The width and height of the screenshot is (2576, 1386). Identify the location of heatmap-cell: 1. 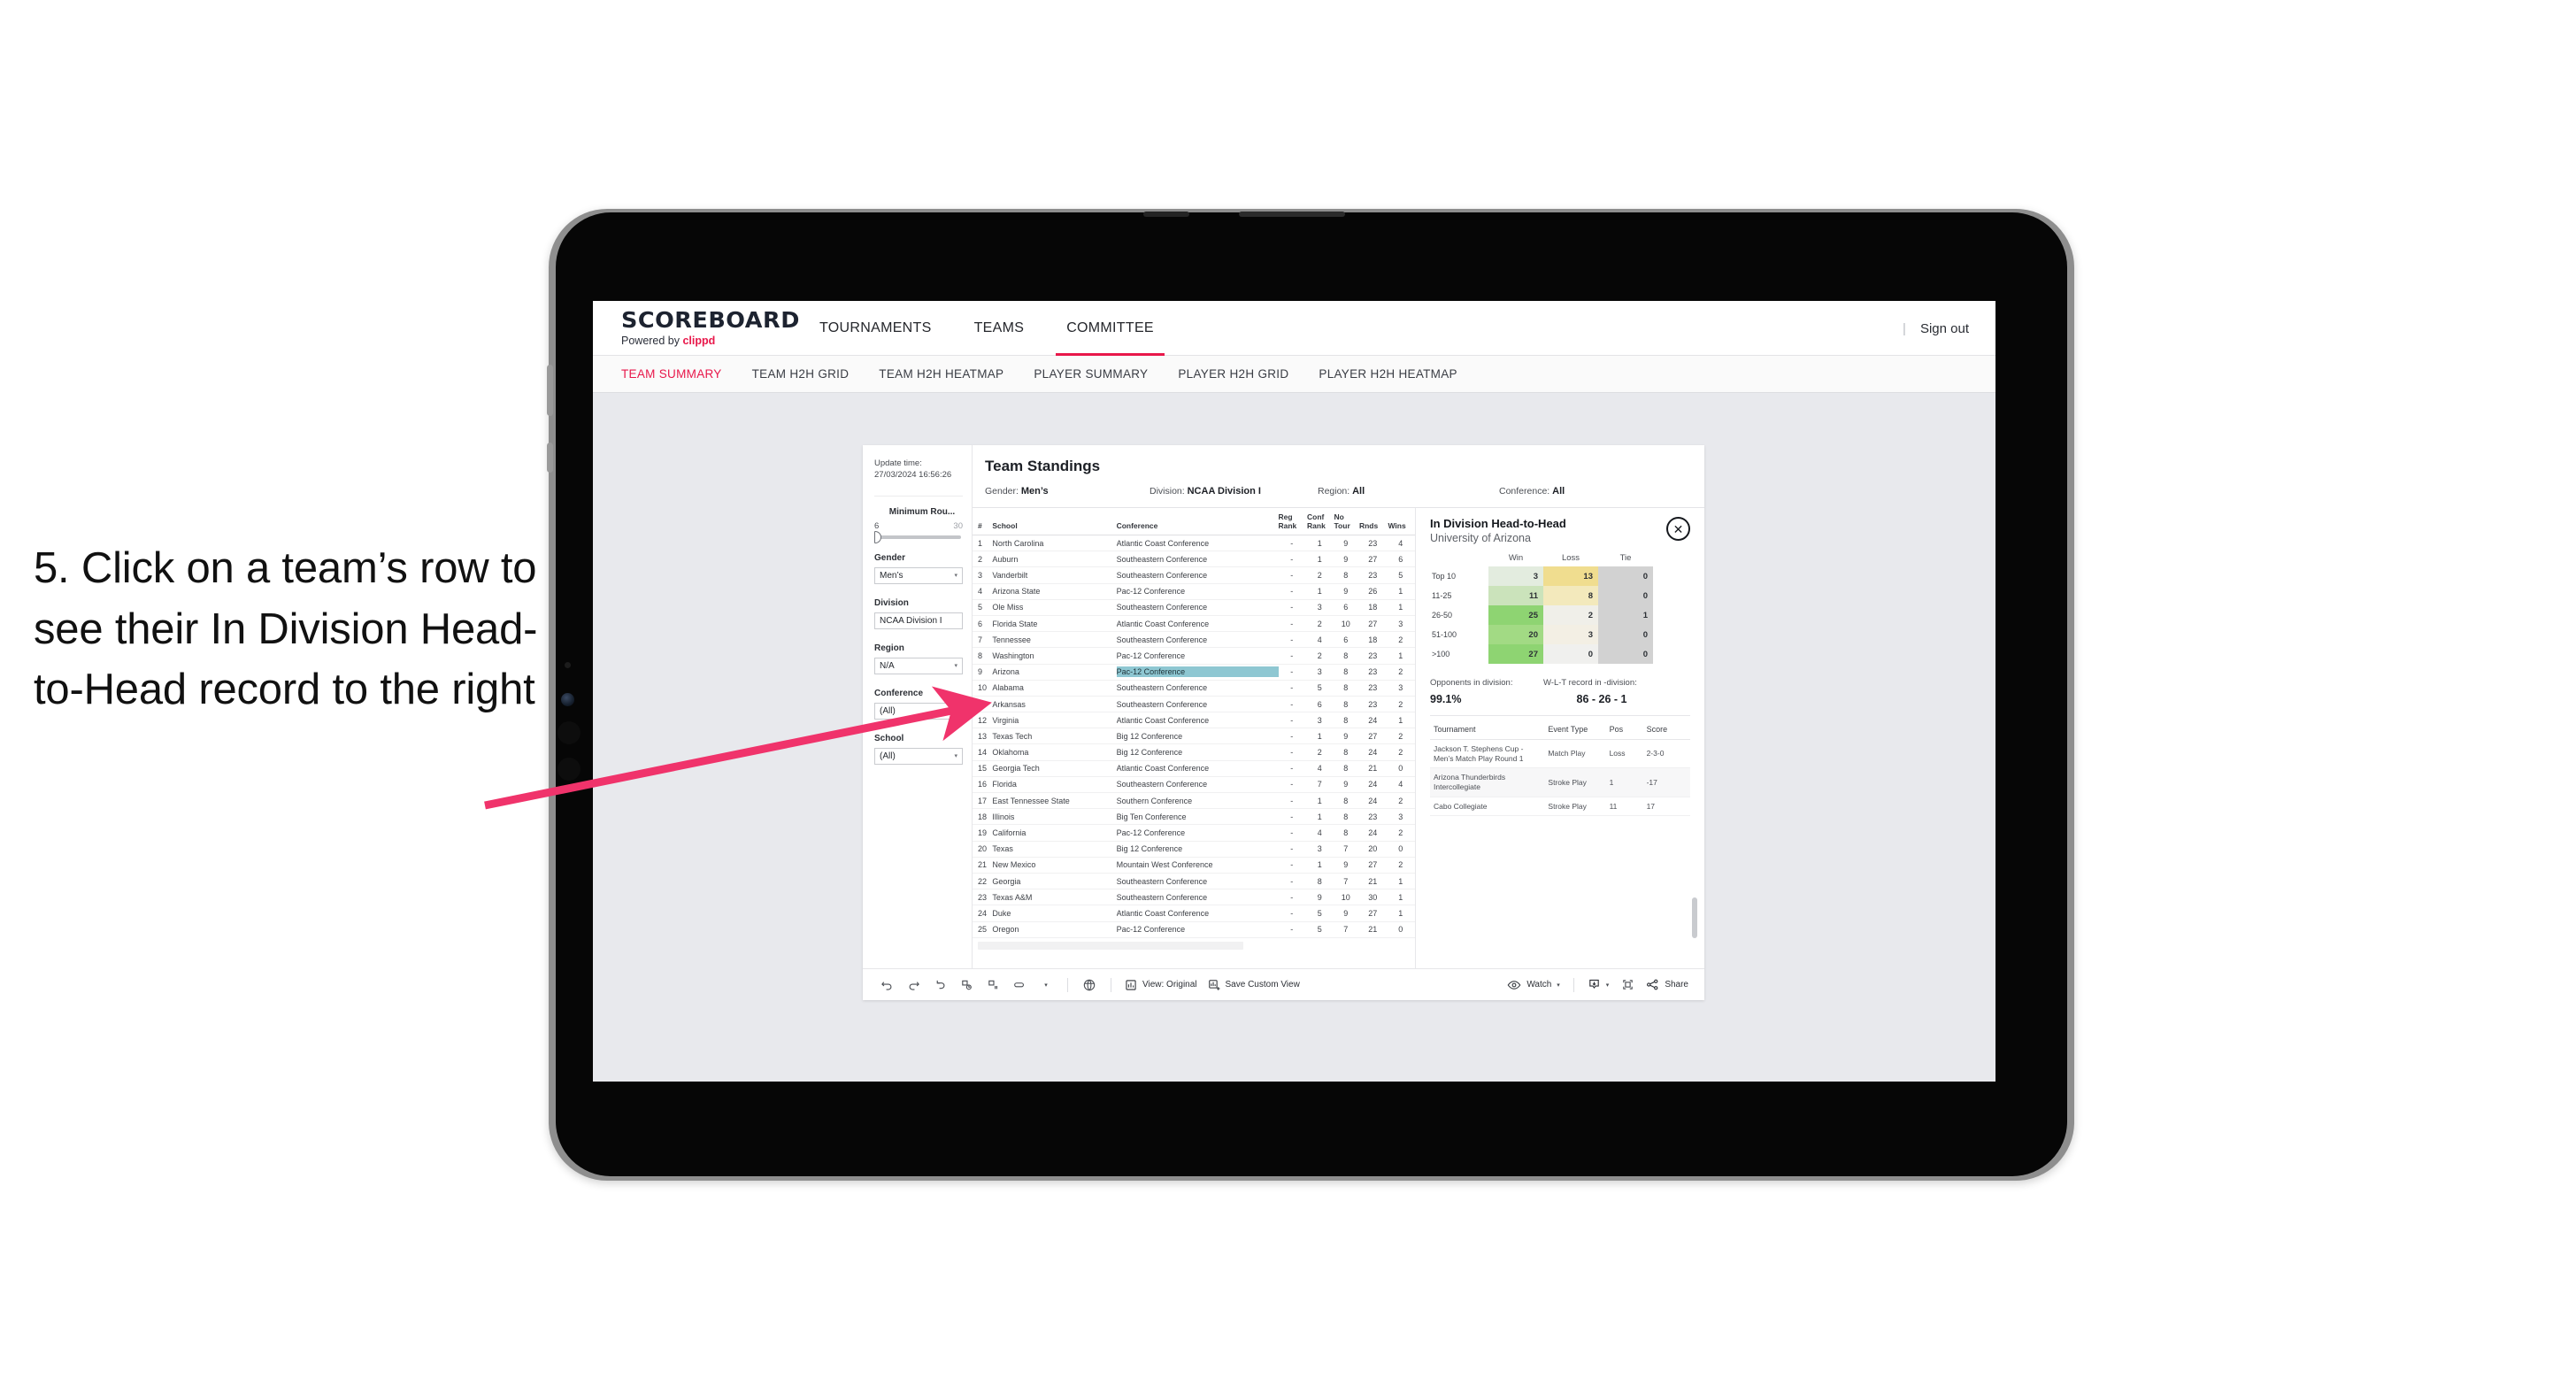
(1625, 615).